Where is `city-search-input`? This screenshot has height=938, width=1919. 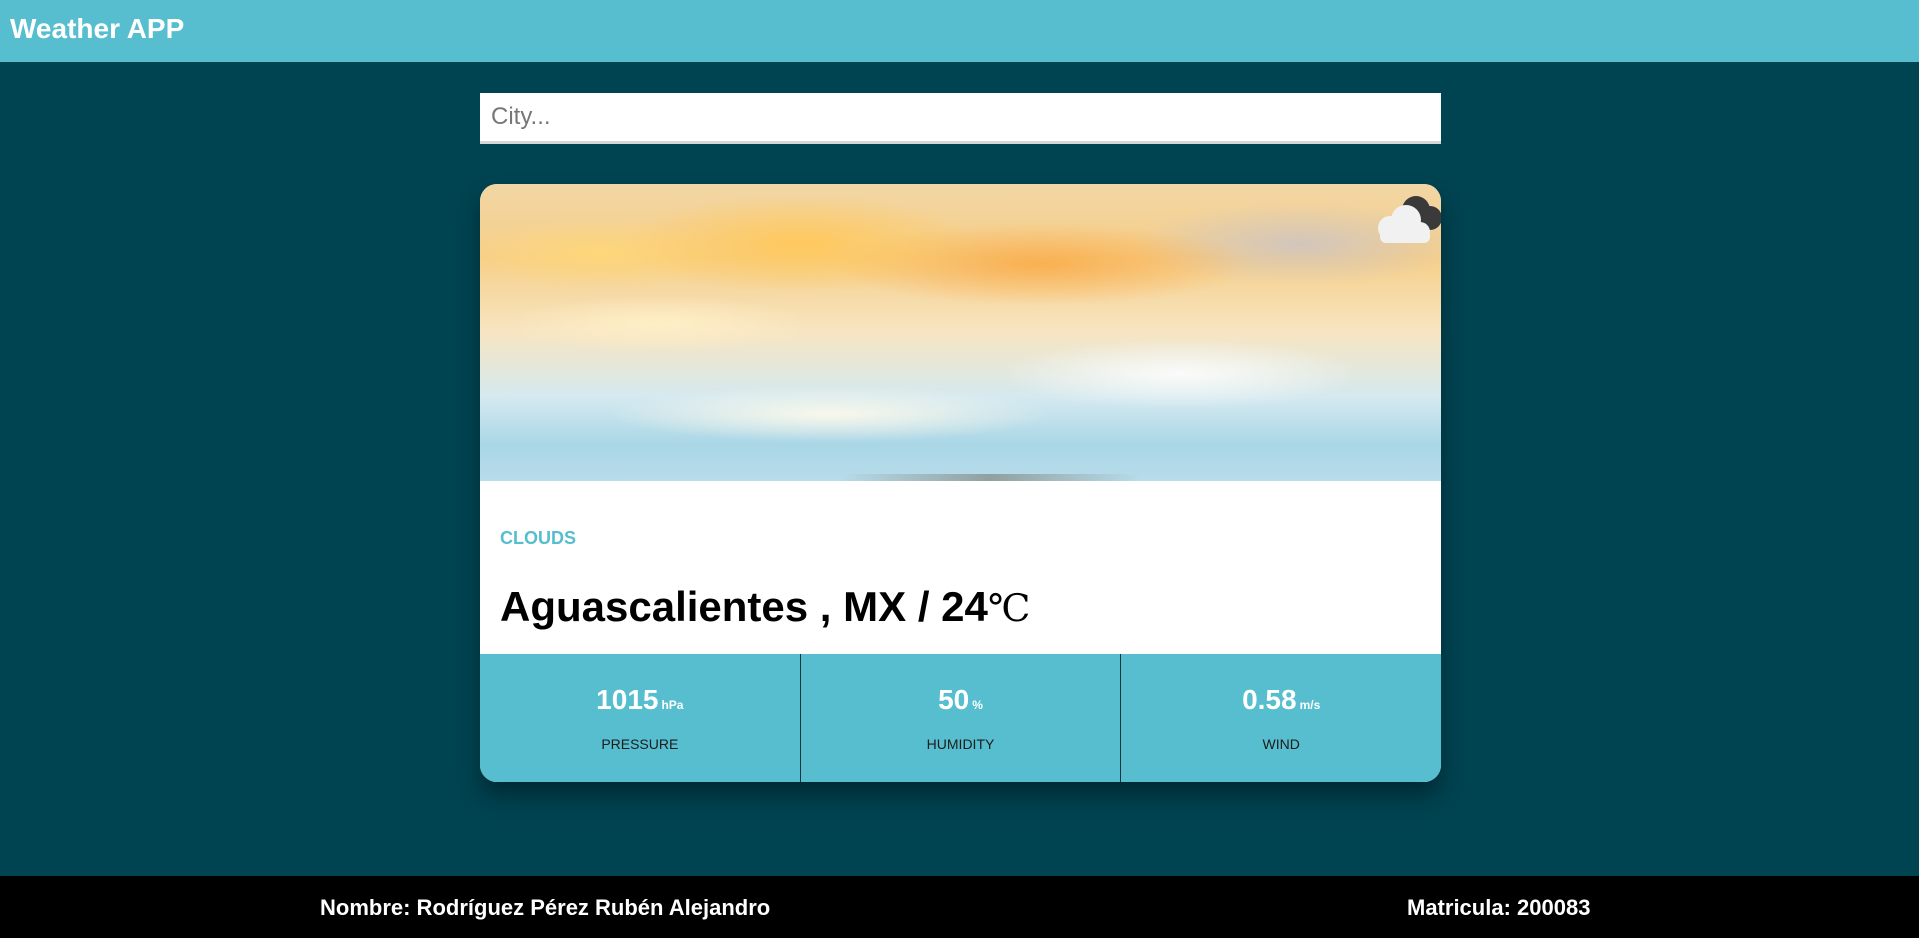
city-search-input is located at coordinates (960, 118).